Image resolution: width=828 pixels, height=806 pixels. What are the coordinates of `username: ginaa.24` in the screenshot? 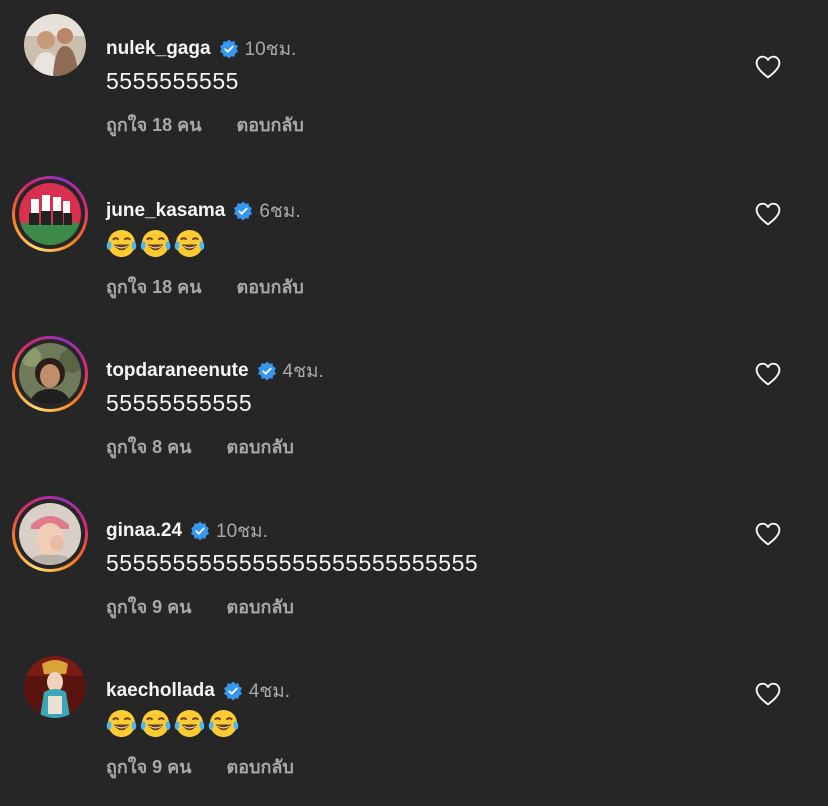 It's located at (144, 531).